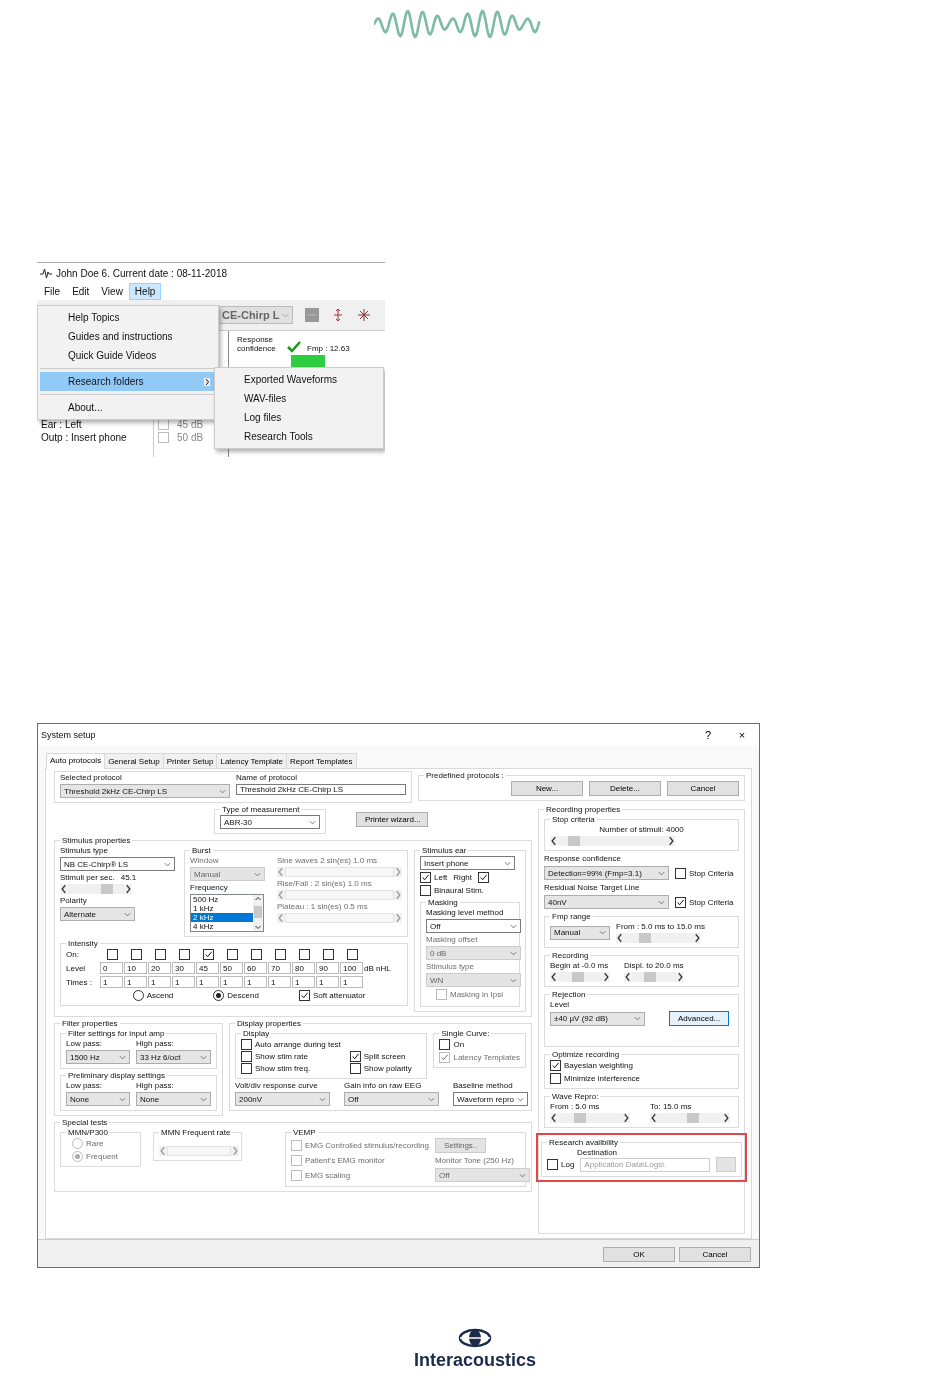  Describe the element at coordinates (138, 995) in the screenshot. I see `radio-button` at that location.